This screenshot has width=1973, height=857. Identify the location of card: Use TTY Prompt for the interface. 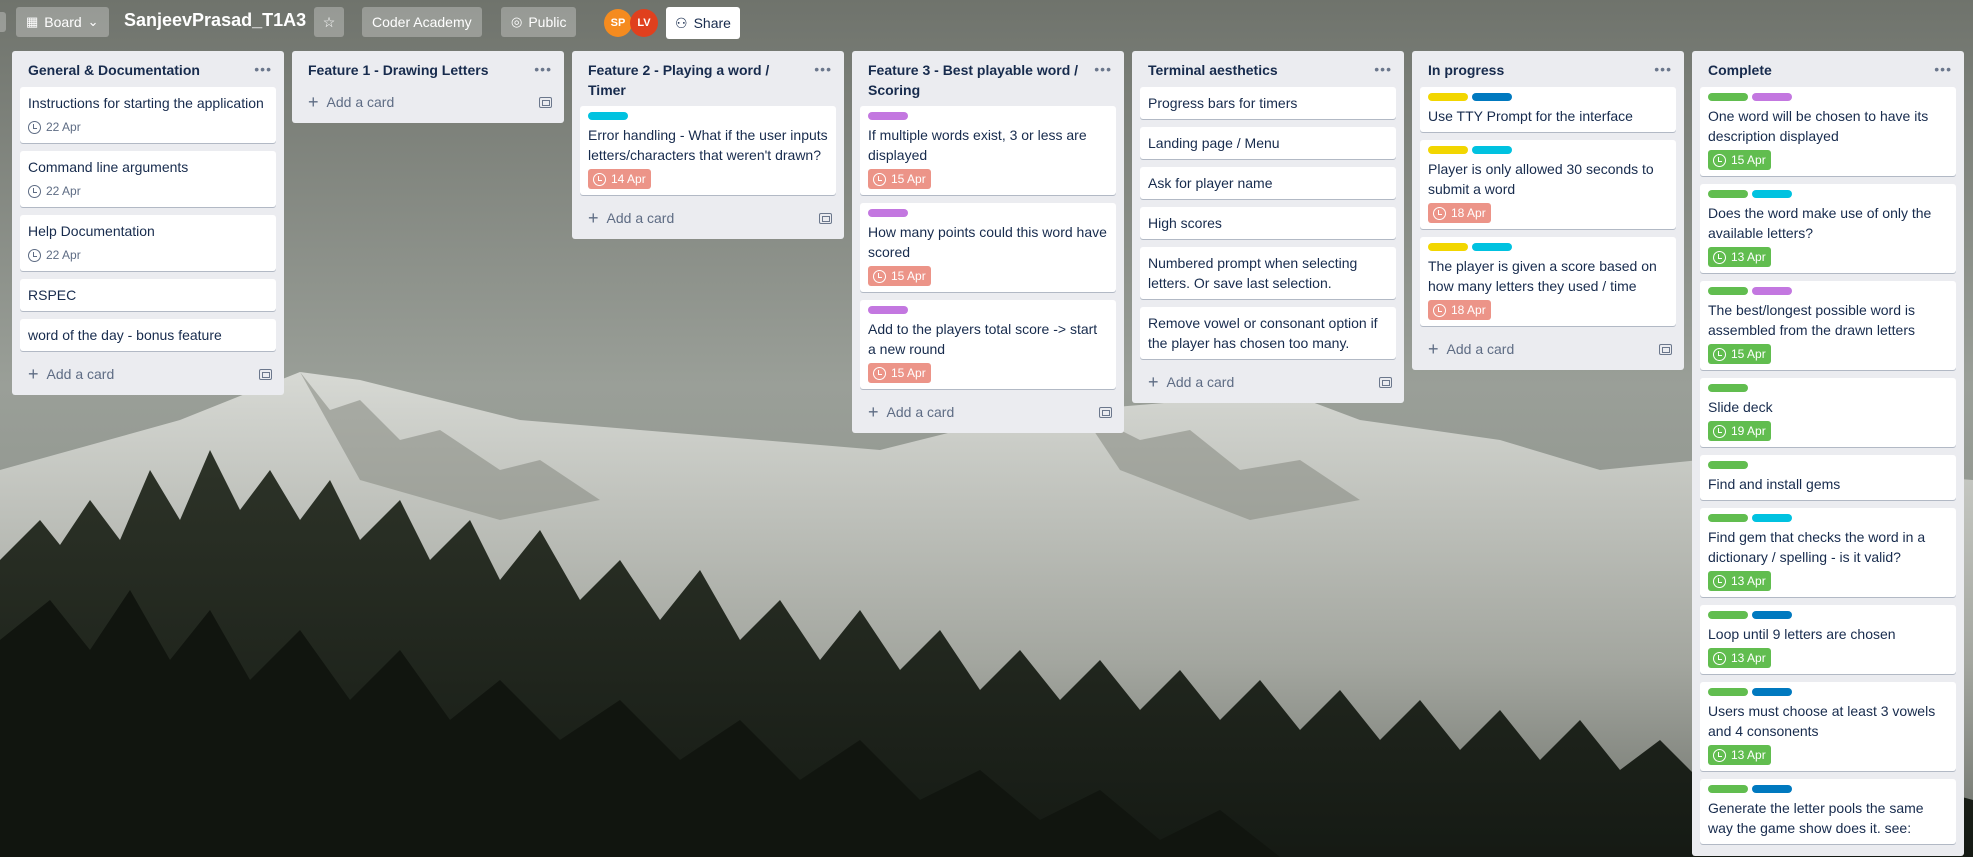
(1548, 109).